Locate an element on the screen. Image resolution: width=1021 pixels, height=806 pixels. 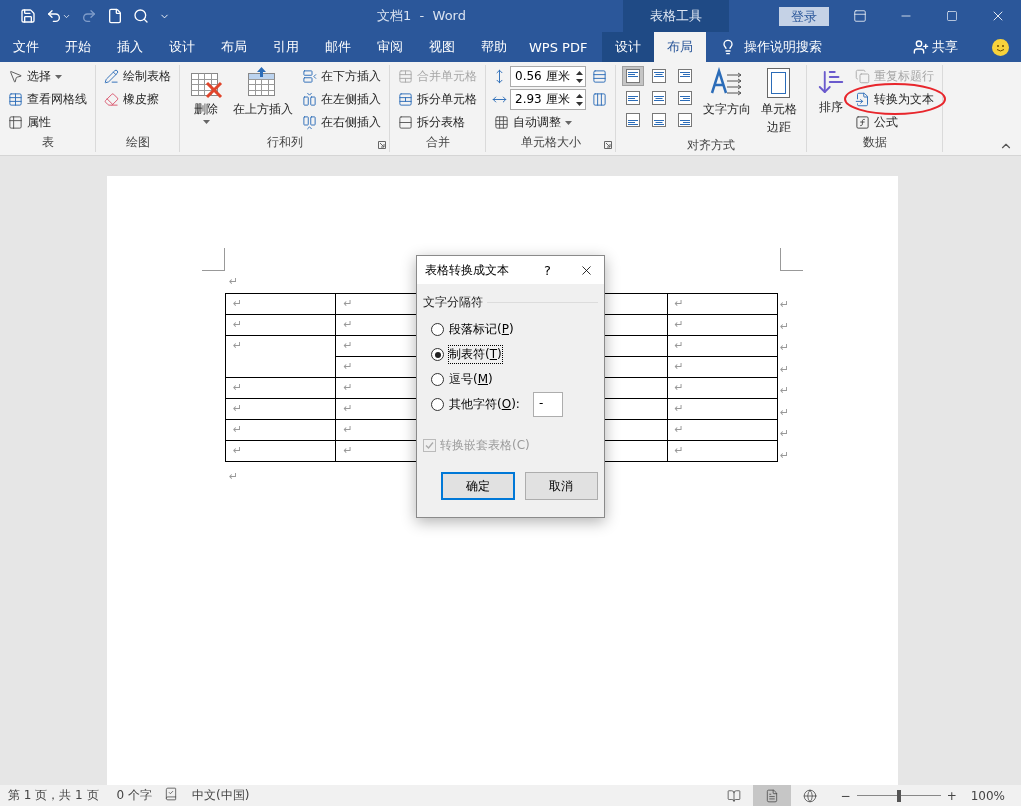
align-button is located at coordinates (633, 76).